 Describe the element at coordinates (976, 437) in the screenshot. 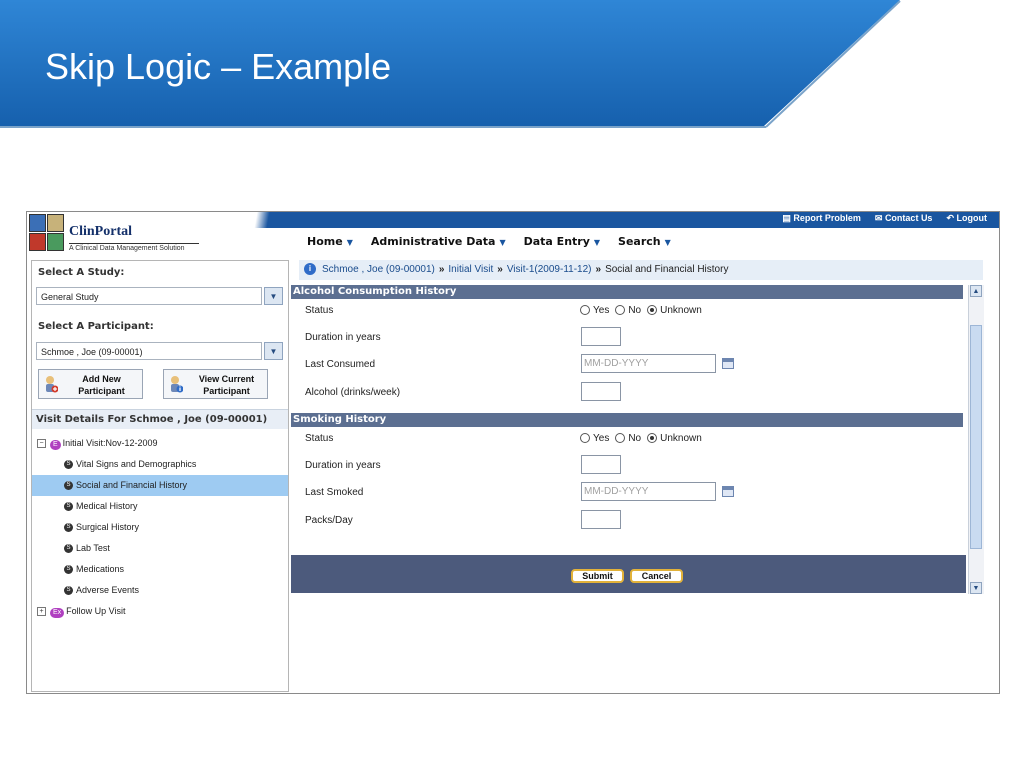

I see `scroll-thumb` at that location.